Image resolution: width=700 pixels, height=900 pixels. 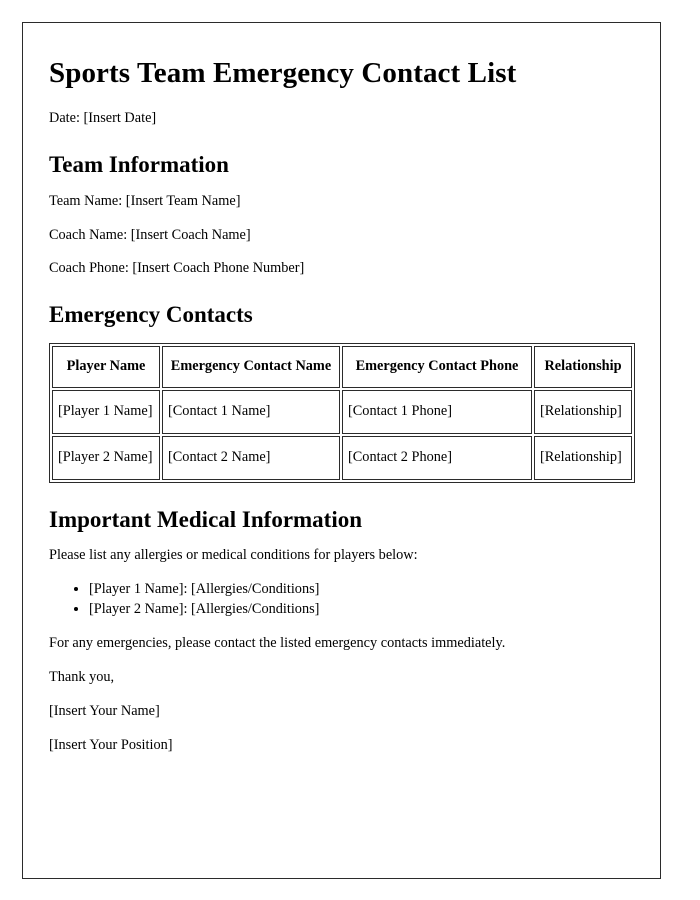 I want to click on column-header-contact-name: Emergency Contact Name, so click(x=251, y=366).